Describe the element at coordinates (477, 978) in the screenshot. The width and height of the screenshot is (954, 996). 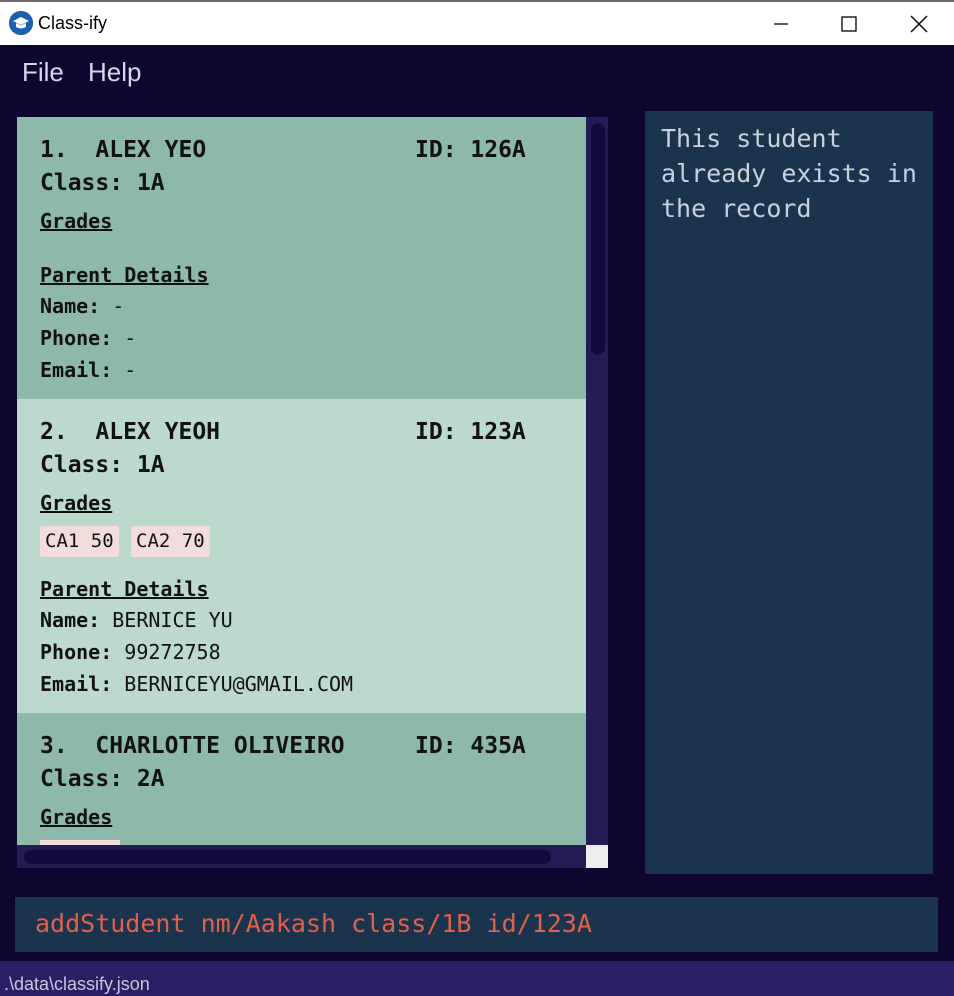
I see `status-bar: .\data\classify.json` at that location.